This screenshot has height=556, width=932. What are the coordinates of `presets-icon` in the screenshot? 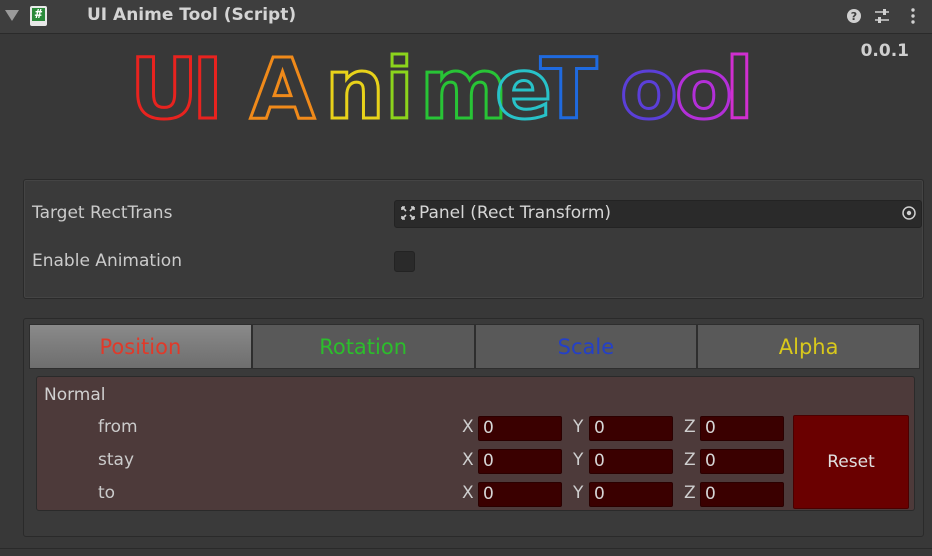 It's located at (882, 16).